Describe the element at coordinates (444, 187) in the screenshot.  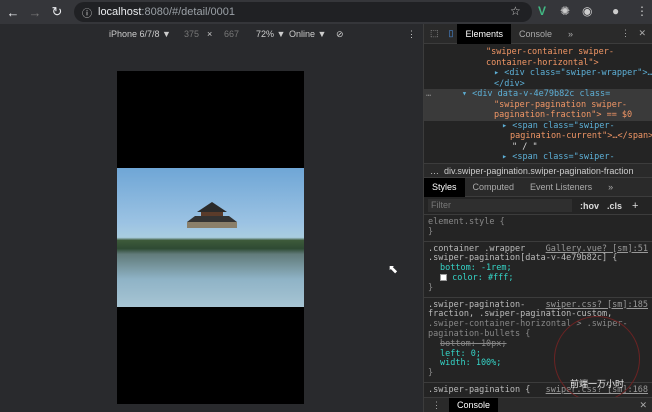
I see `tab-styles: Styles` at that location.